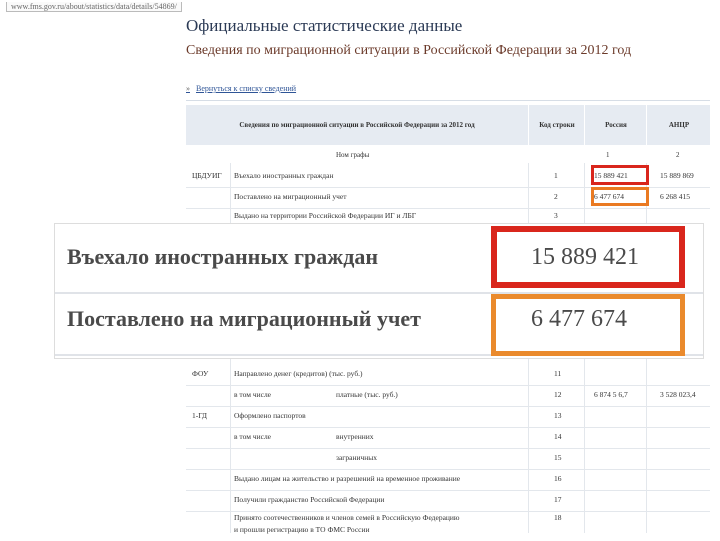 This screenshot has height=541, width=720. Describe the element at coordinates (675, 196) in the screenshot. I see `row-ancr: 6 268 415` at that location.